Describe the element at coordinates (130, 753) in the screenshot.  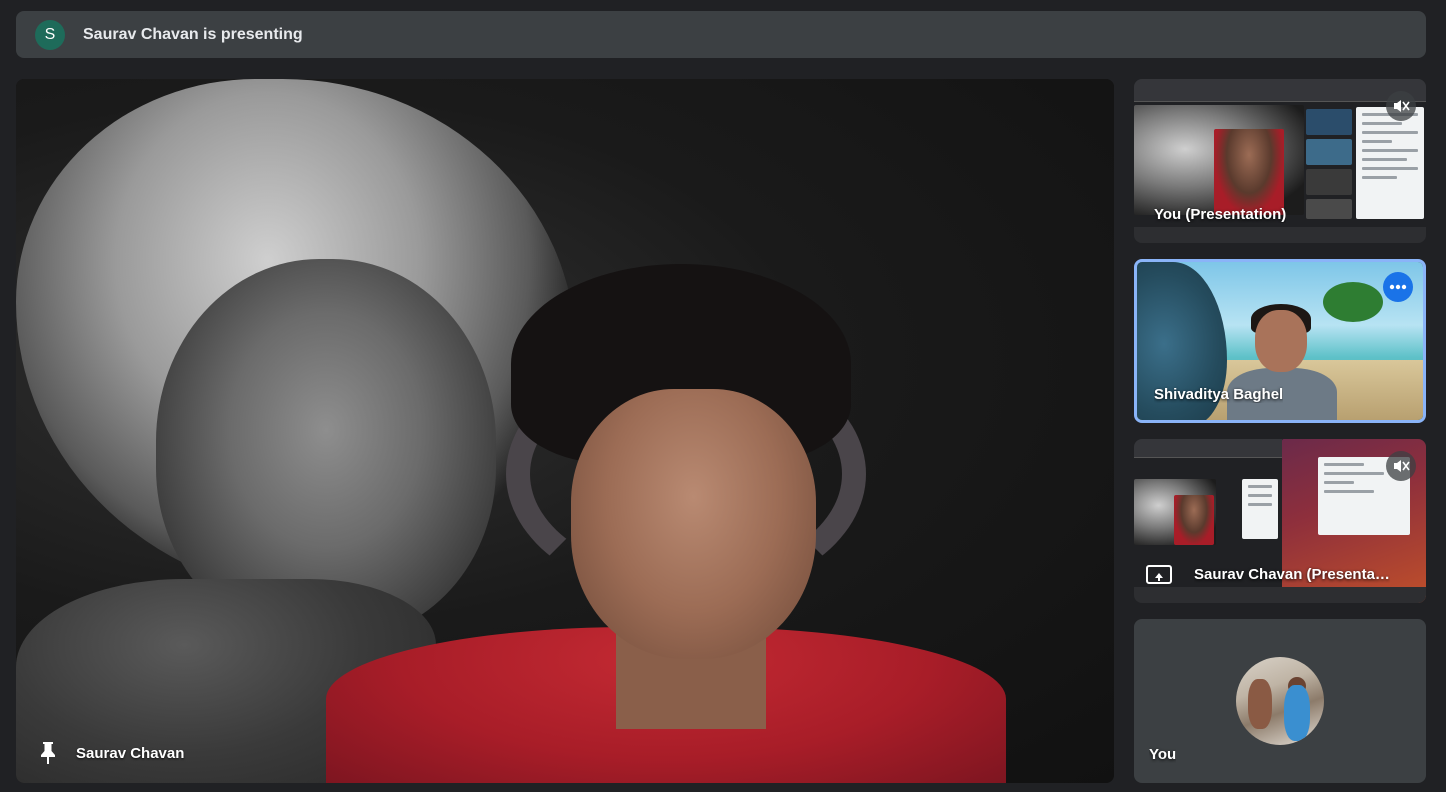
I see `main-participant-name: Saurav Chavan` at that location.